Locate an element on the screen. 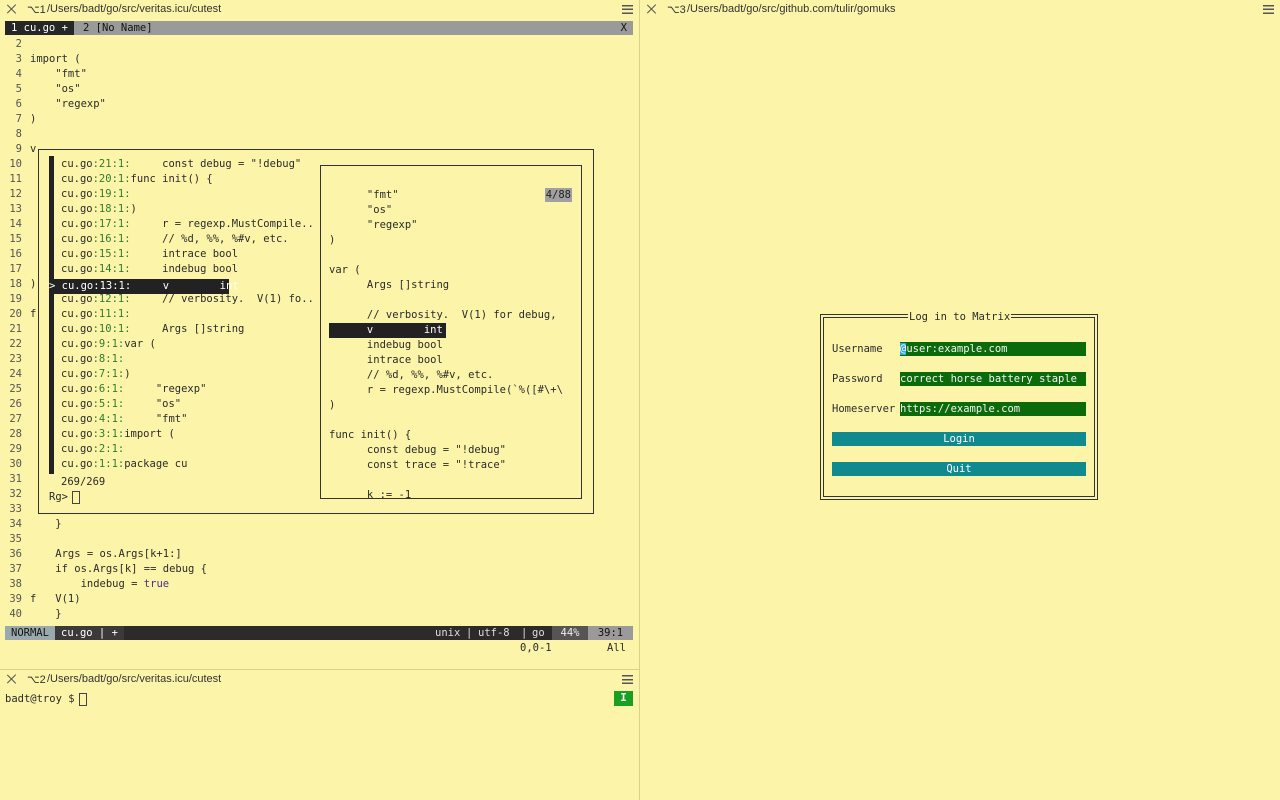  result-location: :17:1: is located at coordinates (111, 224).